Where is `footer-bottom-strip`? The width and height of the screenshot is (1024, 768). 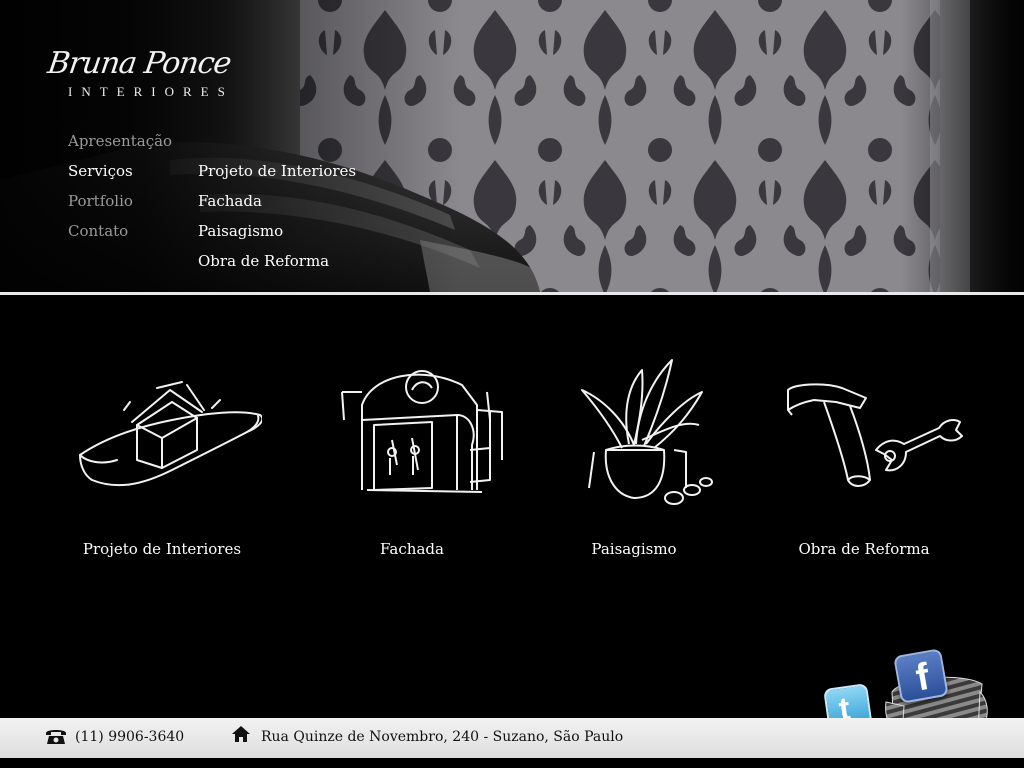 footer-bottom-strip is located at coordinates (512, 763).